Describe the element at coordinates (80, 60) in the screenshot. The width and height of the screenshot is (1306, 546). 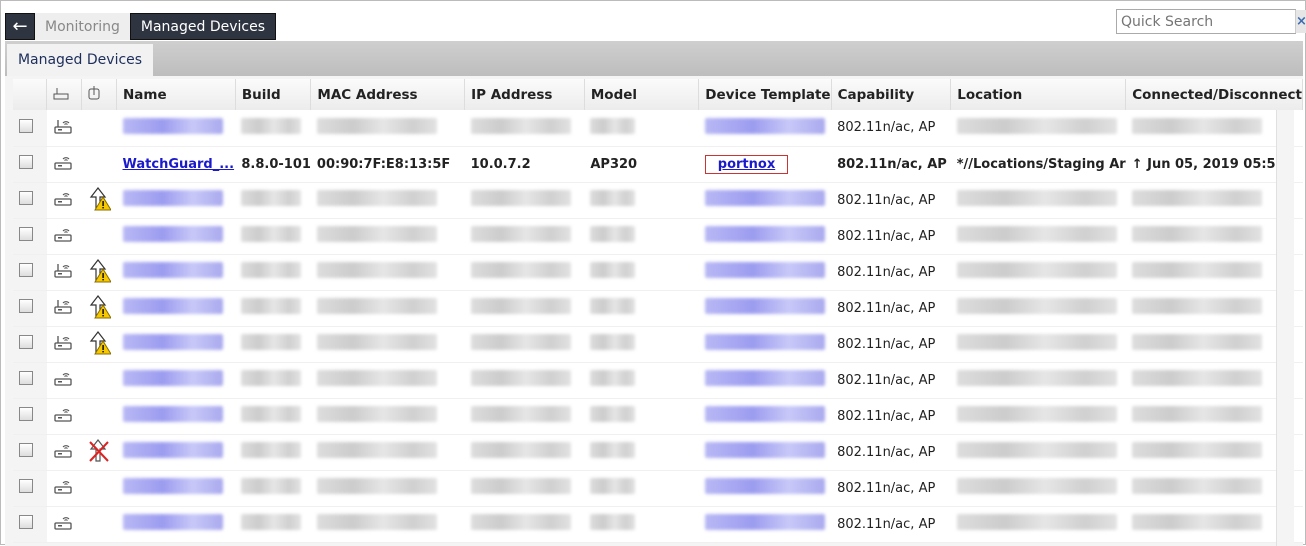
I see `tab-managed-devices: Managed Devices` at that location.